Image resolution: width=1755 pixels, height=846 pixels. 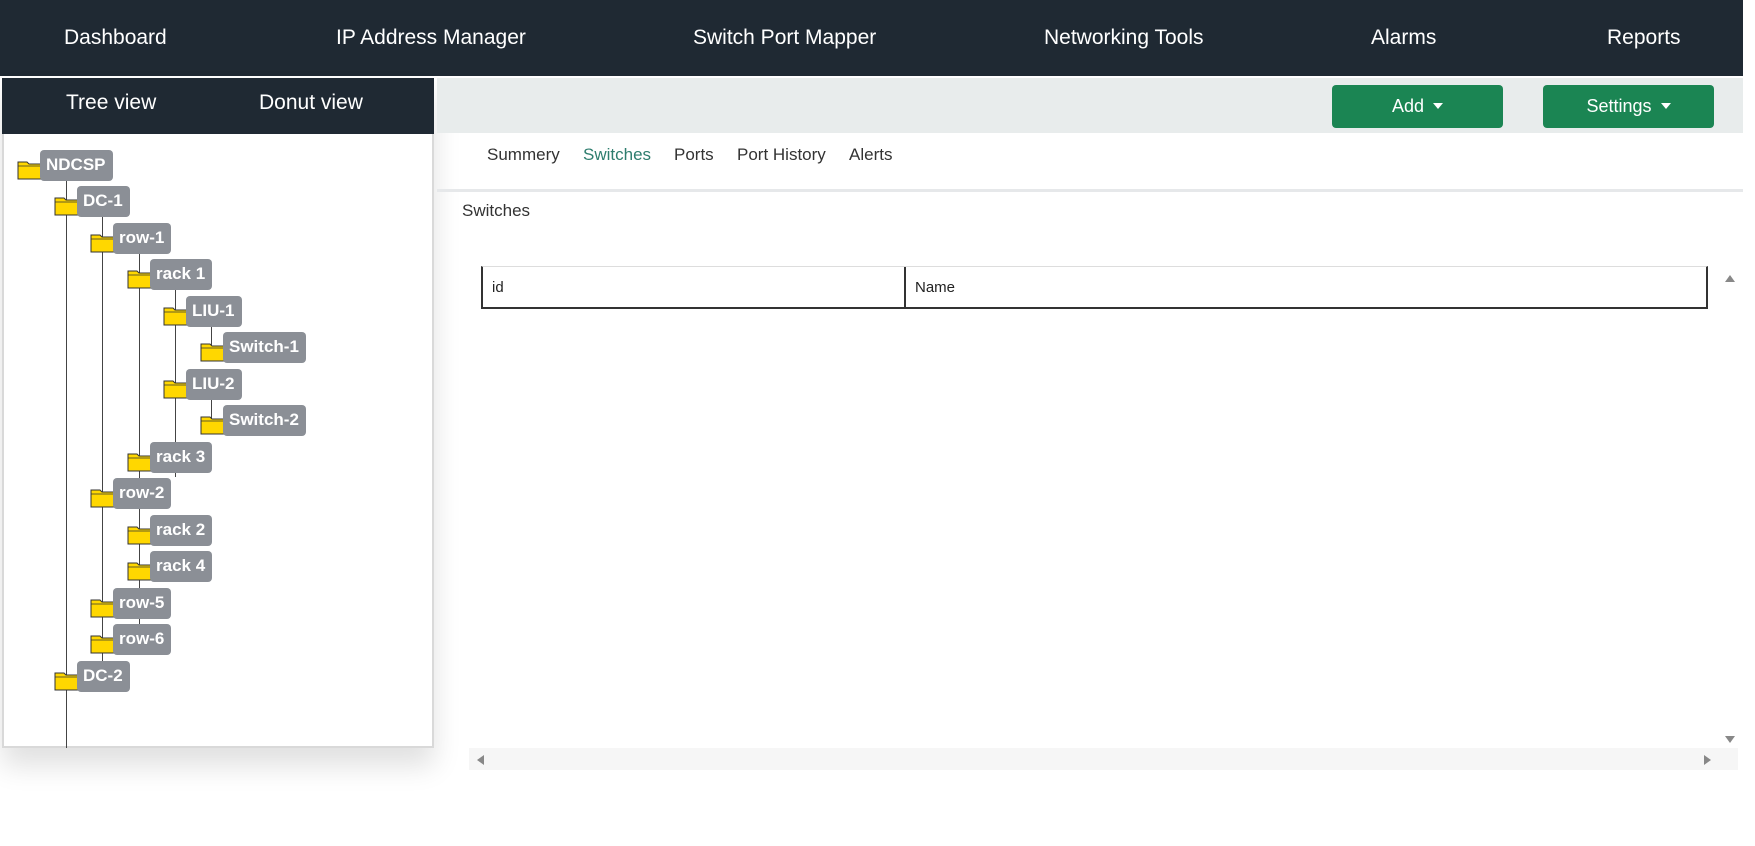 I want to click on nav-networking-tools: Networking Tools, so click(x=1124, y=38).